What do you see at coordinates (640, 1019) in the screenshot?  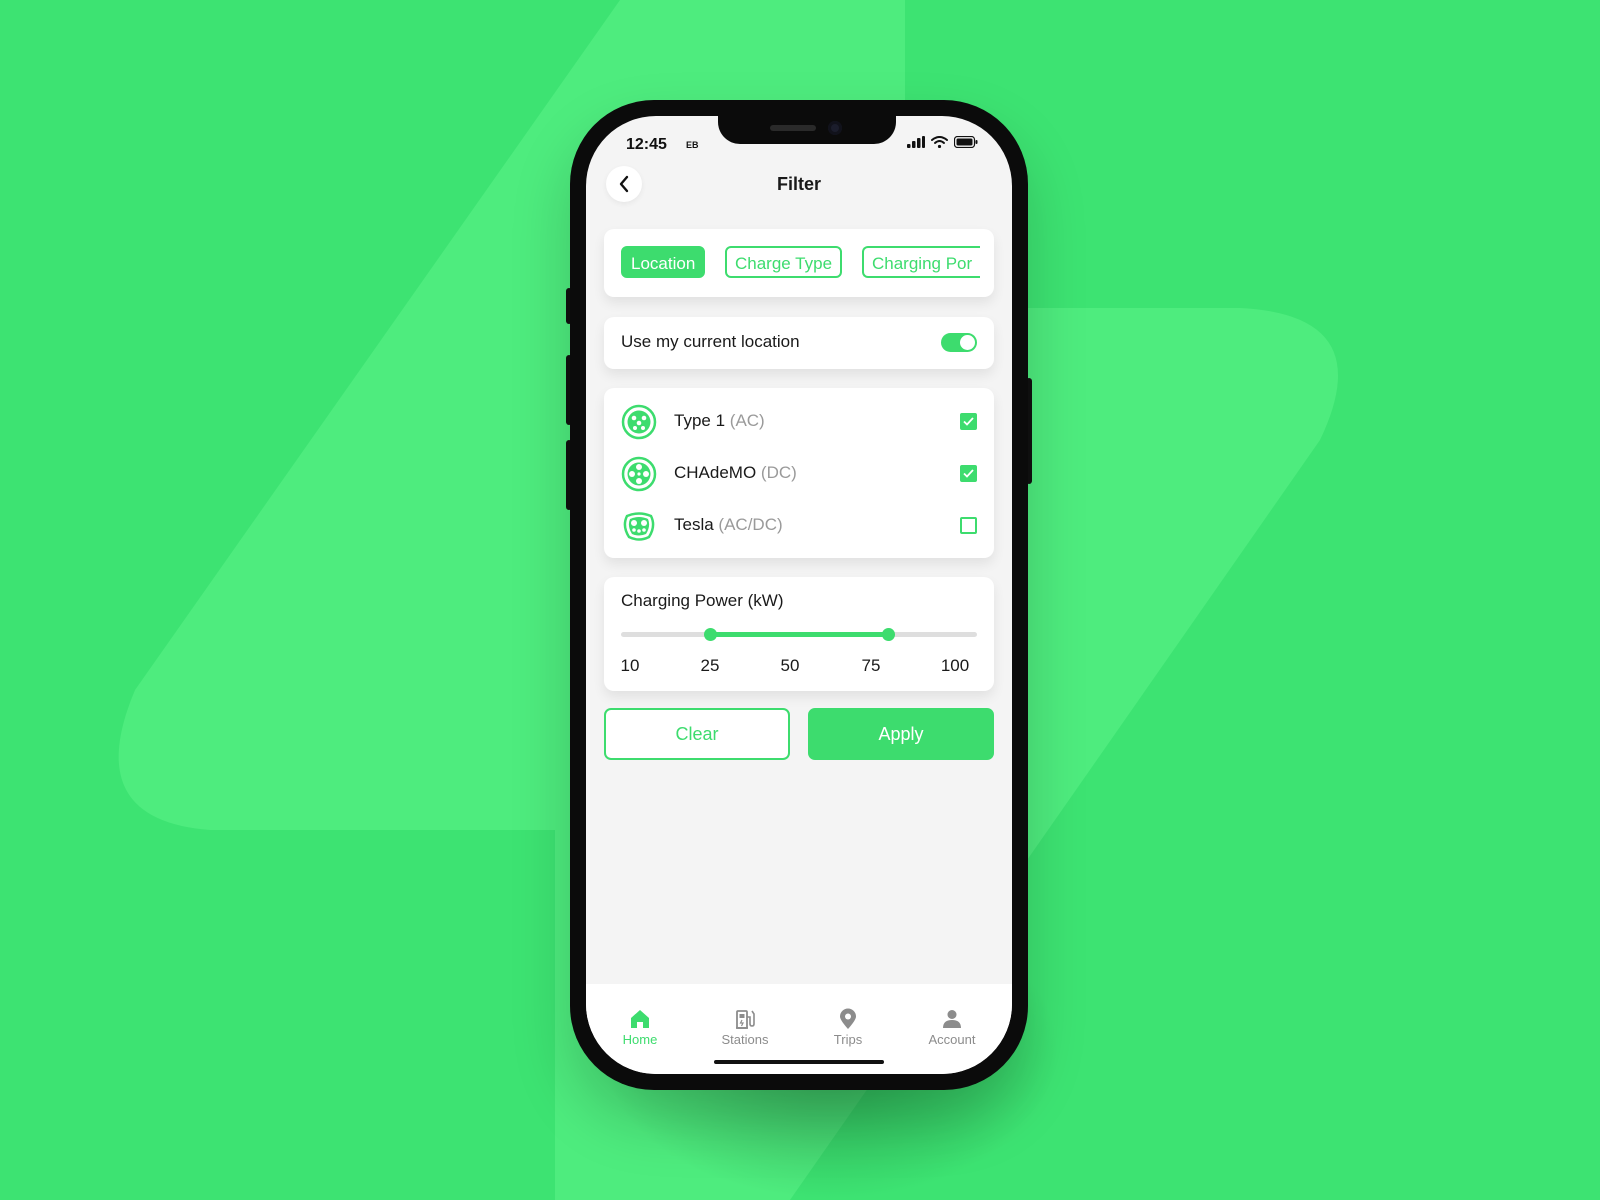 I see `home-icon` at bounding box center [640, 1019].